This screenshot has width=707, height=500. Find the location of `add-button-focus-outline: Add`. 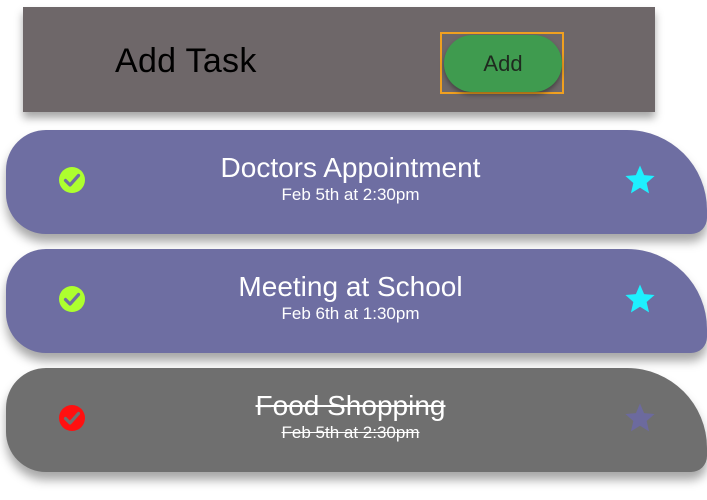

add-button-focus-outline: Add is located at coordinates (502, 63).